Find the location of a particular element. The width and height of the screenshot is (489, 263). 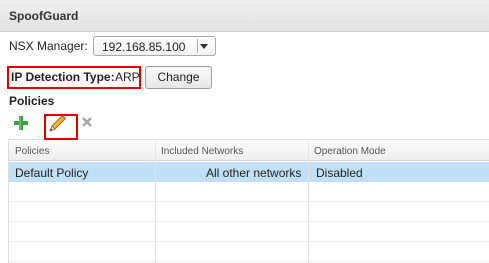

change-button: Change is located at coordinates (178, 77).